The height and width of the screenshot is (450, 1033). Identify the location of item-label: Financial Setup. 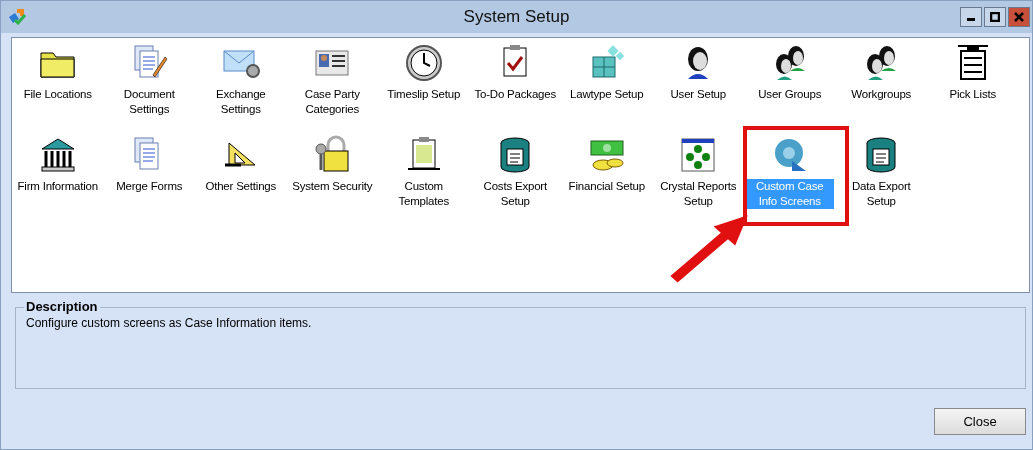
(606, 186).